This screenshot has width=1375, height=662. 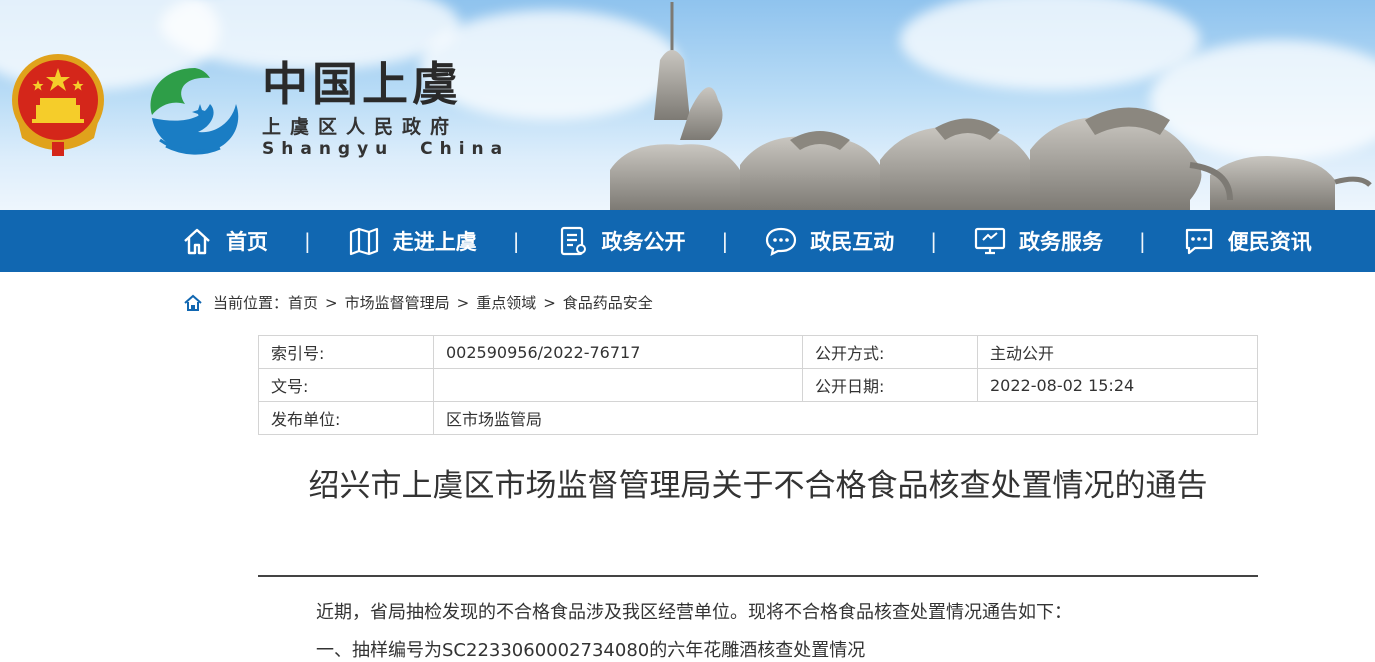 I want to click on breadcrumb: 当前位置： 首页 > 市场监督管理局 > 重点领域 > 食品药品安全, so click(x=418, y=302).